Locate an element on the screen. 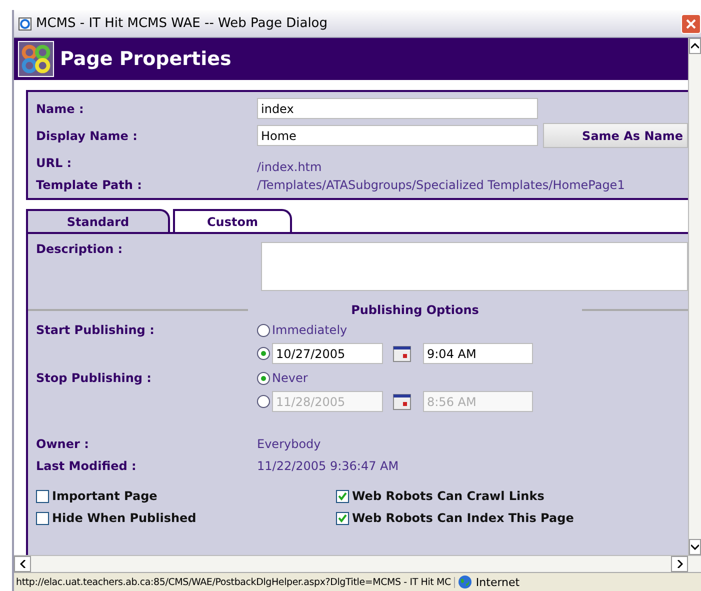  checkbox-label: Web Robots Can Index This Page is located at coordinates (463, 518).